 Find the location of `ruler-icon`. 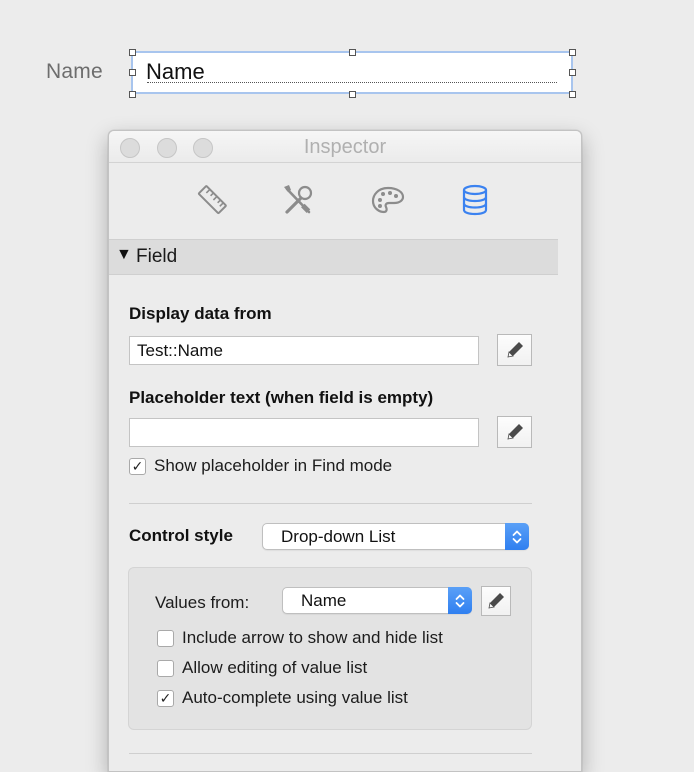

ruler-icon is located at coordinates (212, 200).